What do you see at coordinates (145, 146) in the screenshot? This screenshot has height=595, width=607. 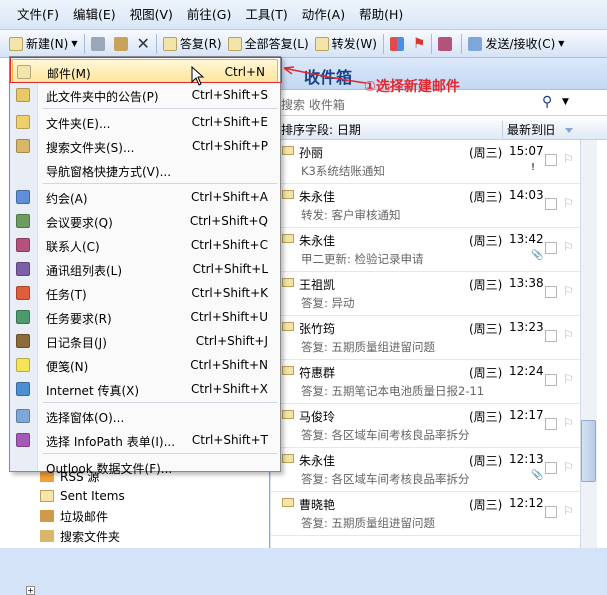 I see `new-menu-item: 搜索文件夹(S)... Ctrl+Shift+P` at bounding box center [145, 146].